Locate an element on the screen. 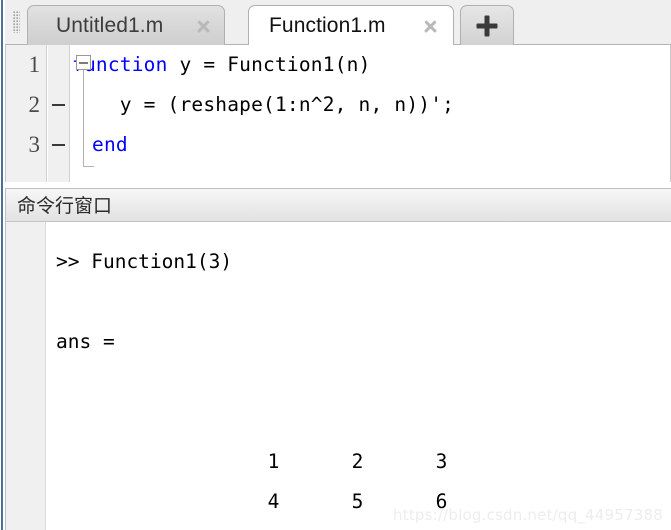 The height and width of the screenshot is (530, 671). code-line-text: function y = Function1(n) is located at coordinates (221, 65).